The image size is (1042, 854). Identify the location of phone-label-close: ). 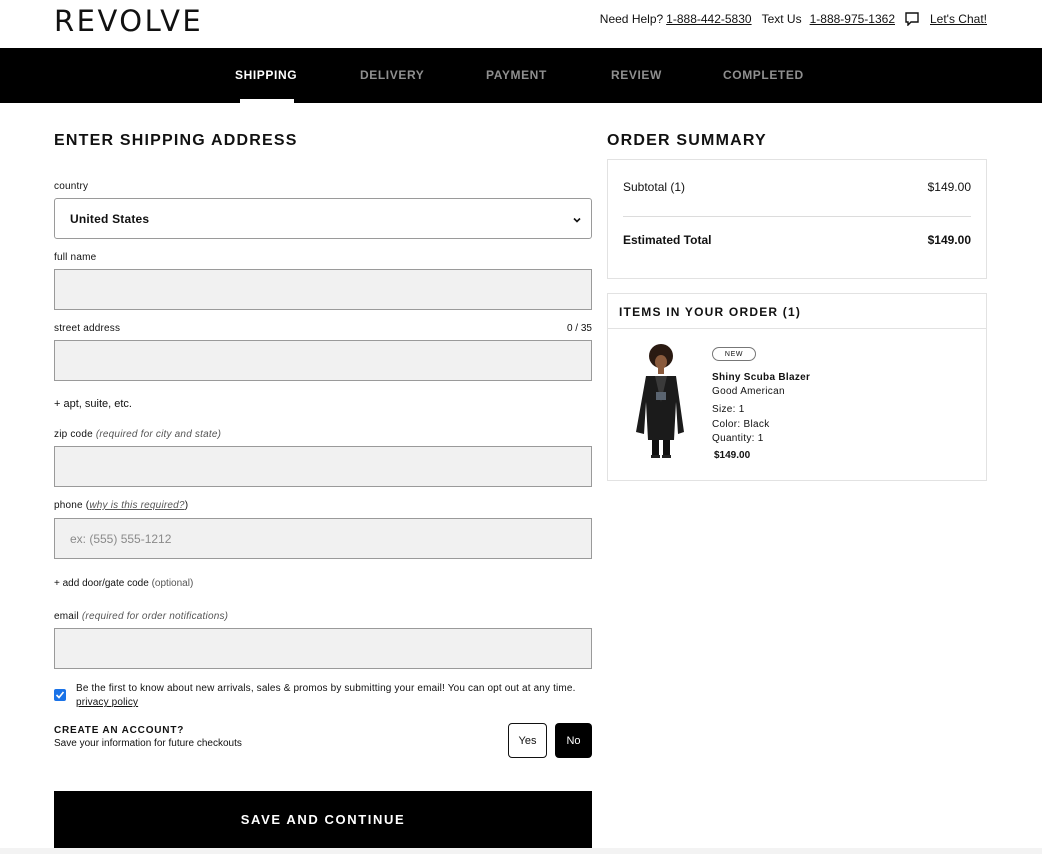
(186, 505).